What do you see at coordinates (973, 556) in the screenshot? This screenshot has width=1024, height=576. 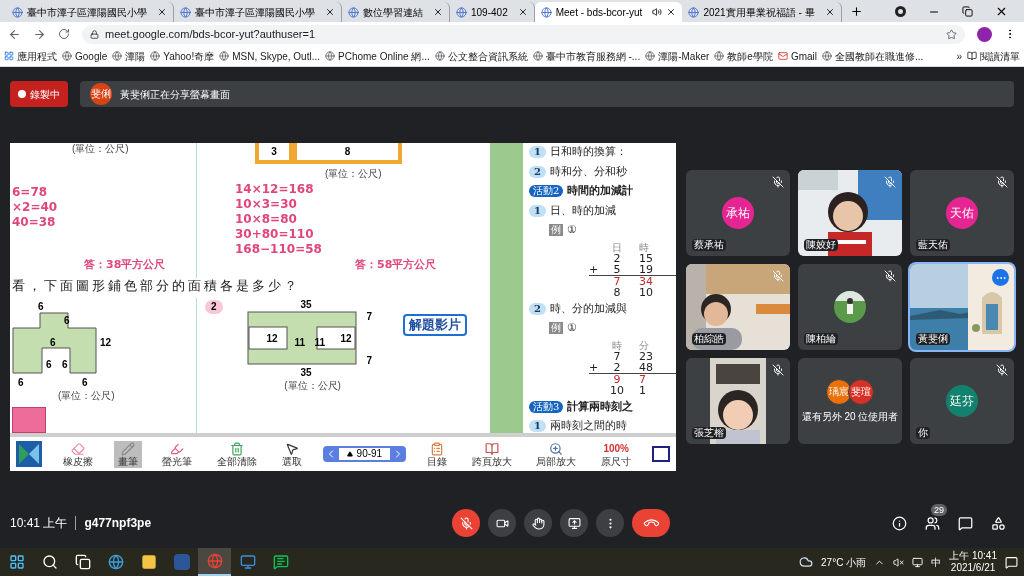 I see `clock-time: 上午 10:41` at bounding box center [973, 556].